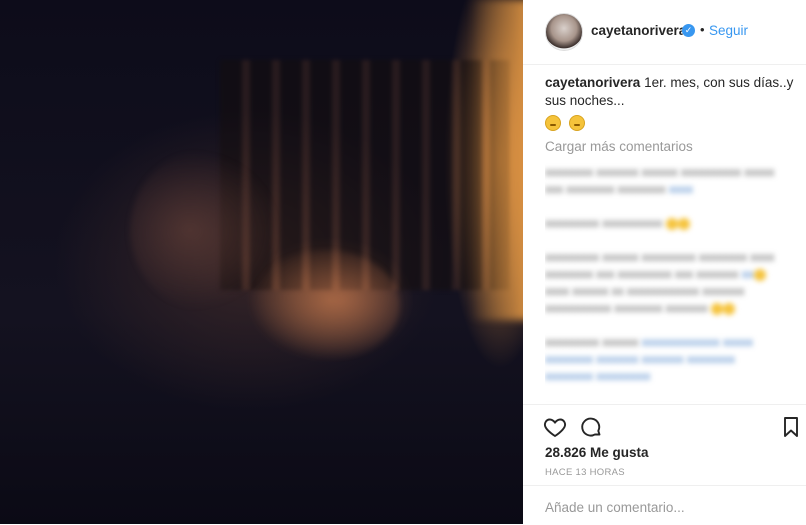 Image resolution: width=806 pixels, height=525 pixels. I want to click on likes-count: 28.826 Me gusta, so click(597, 452).